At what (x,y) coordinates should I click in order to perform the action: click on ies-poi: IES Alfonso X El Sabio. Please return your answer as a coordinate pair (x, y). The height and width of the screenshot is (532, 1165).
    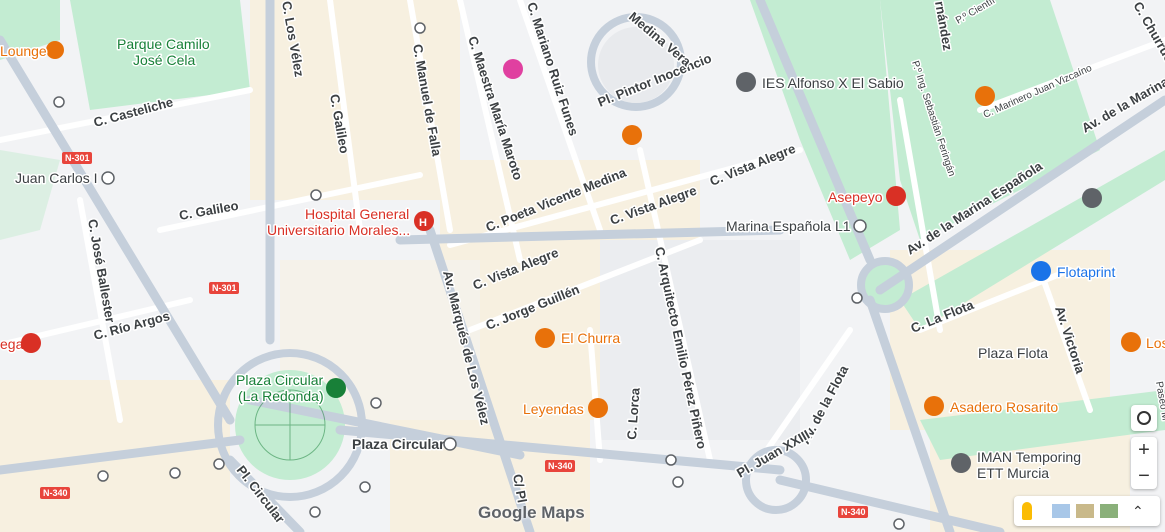
    Looking at the image, I should click on (820, 82).